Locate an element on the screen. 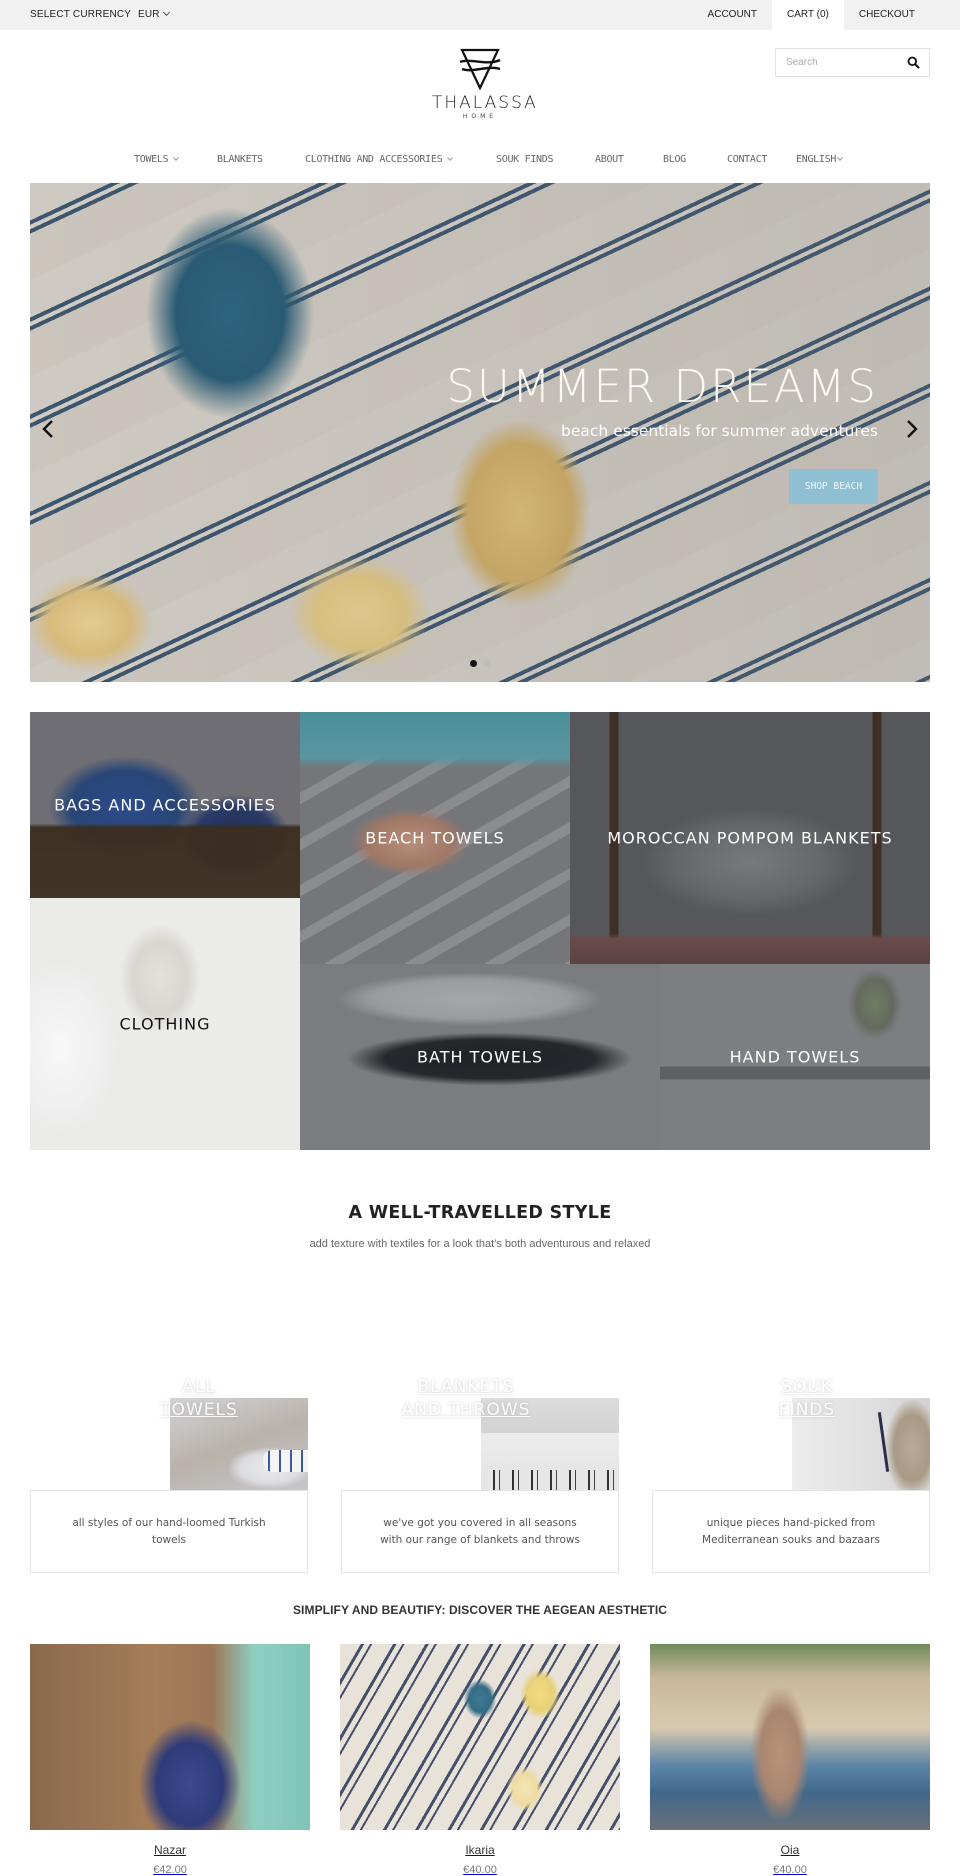 The height and width of the screenshot is (1876, 960). category-bath-towels: BATH TOWELS is located at coordinates (480, 1057).